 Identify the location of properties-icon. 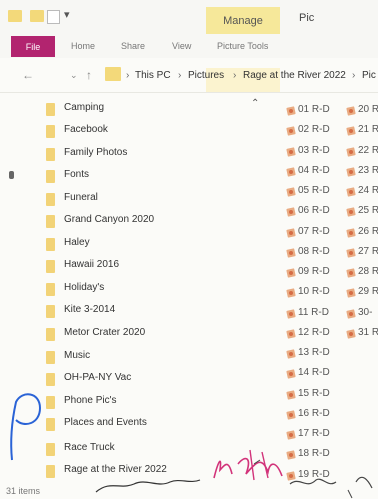
(53, 17).